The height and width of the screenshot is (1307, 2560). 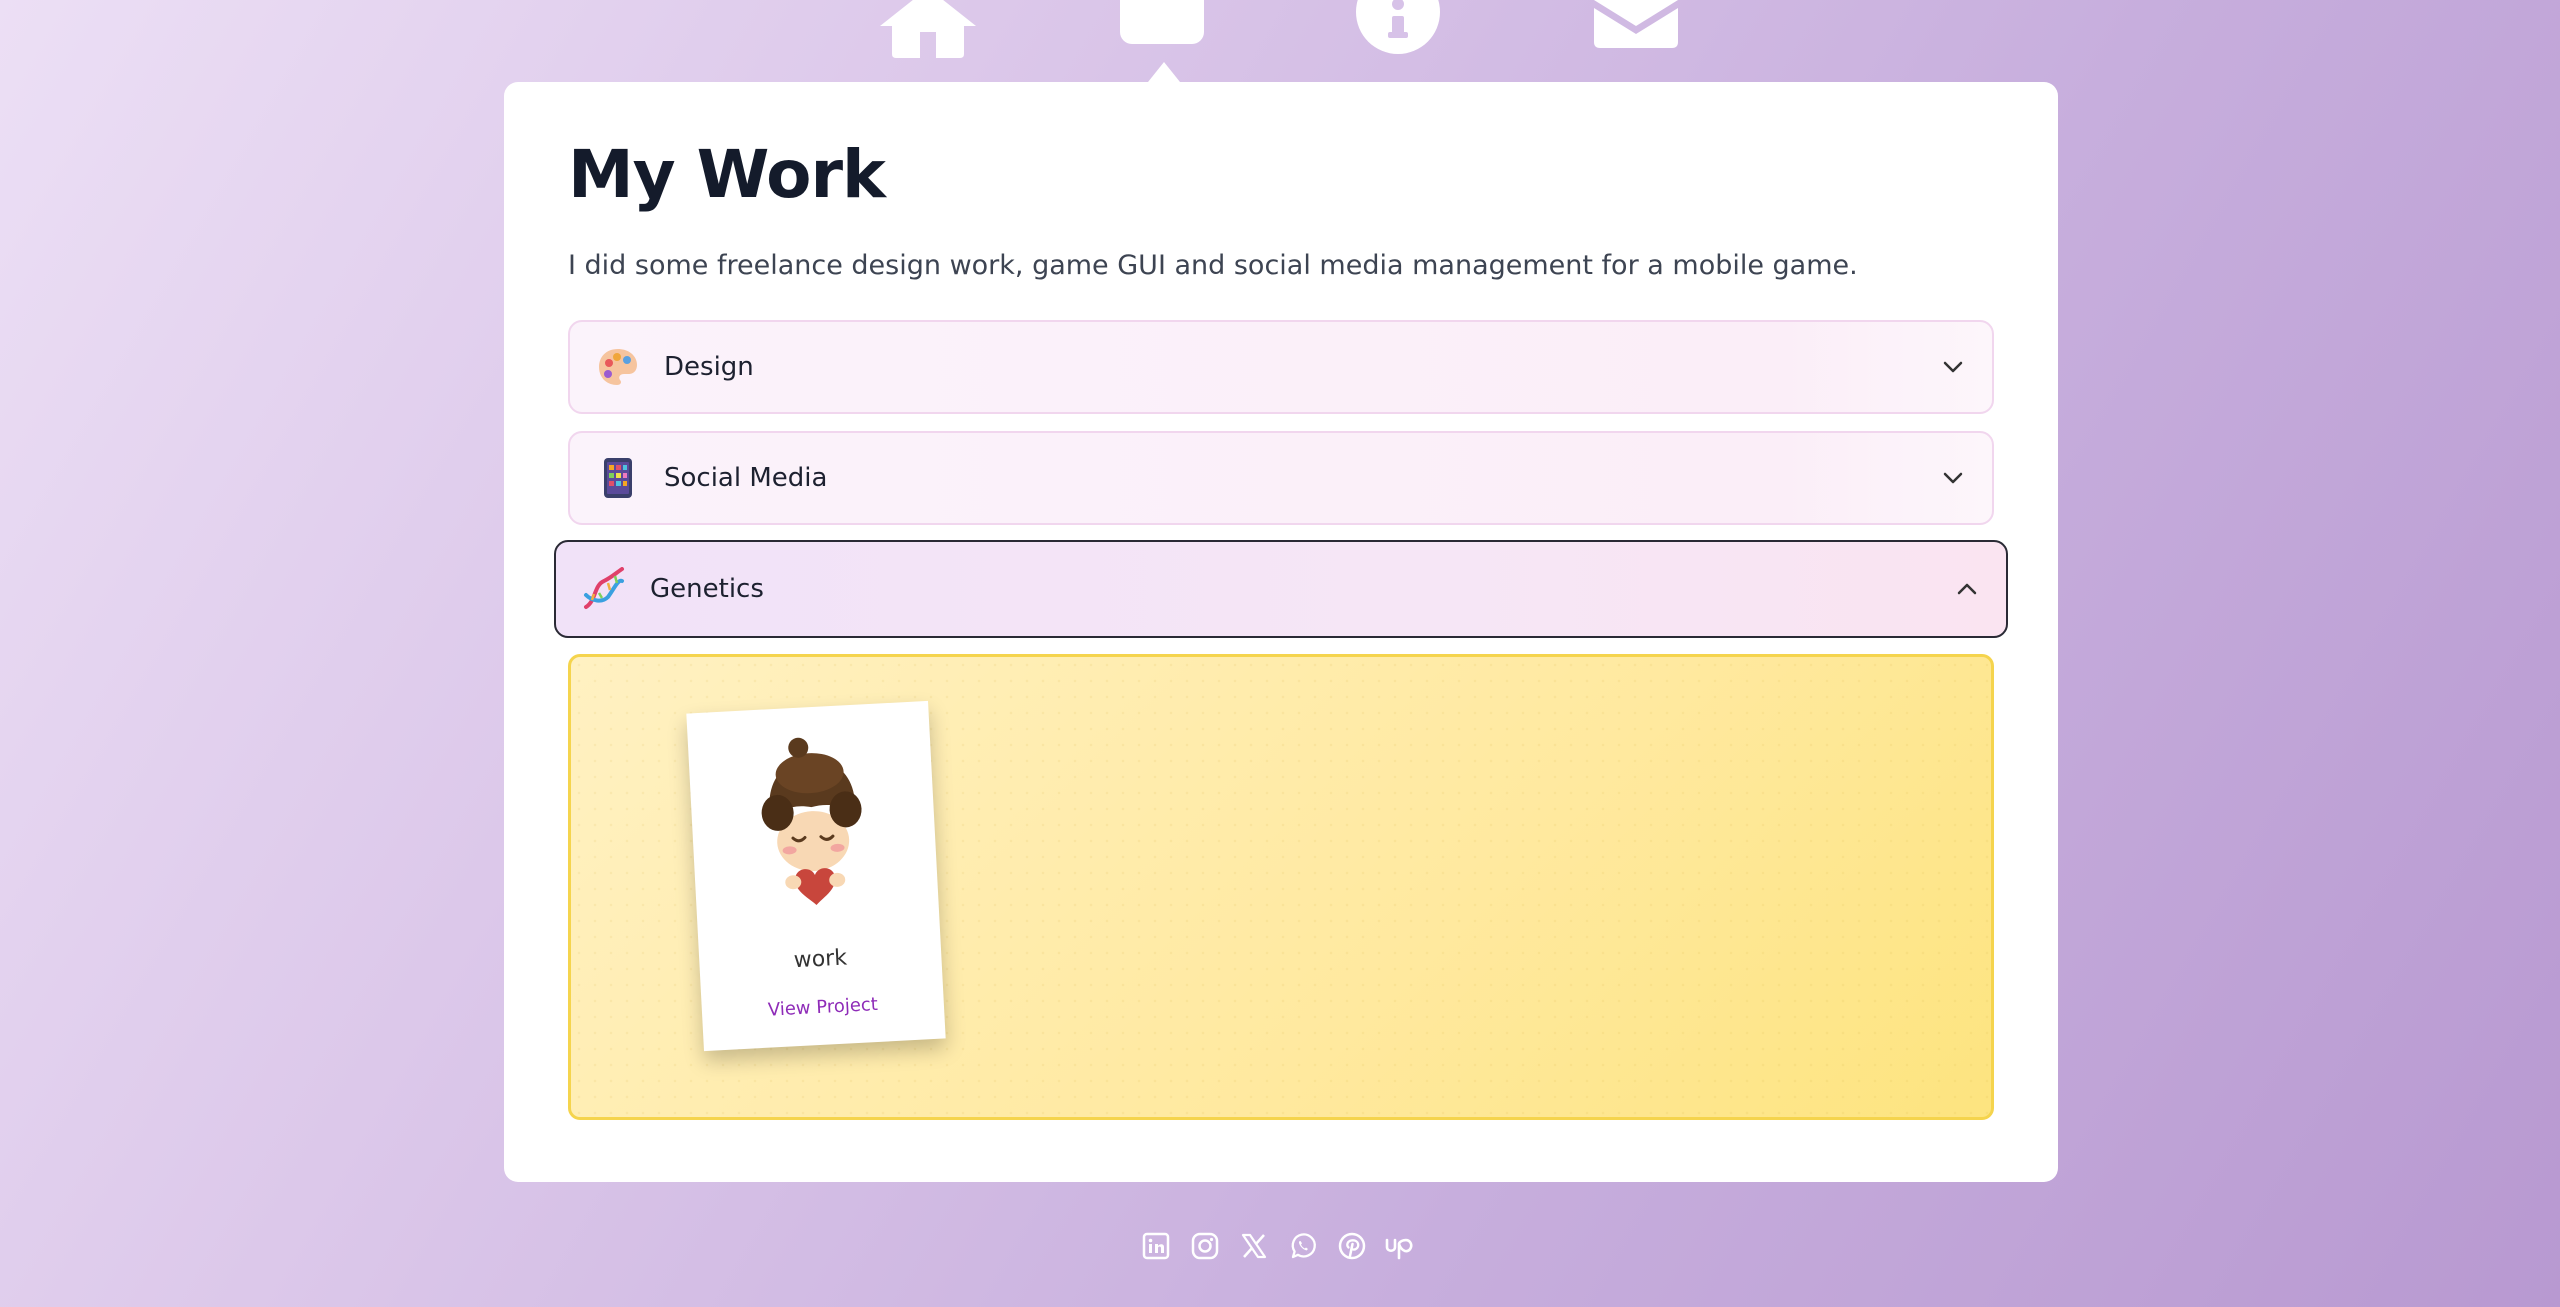 I want to click on contact-nav-button, so click(x=1636, y=24).